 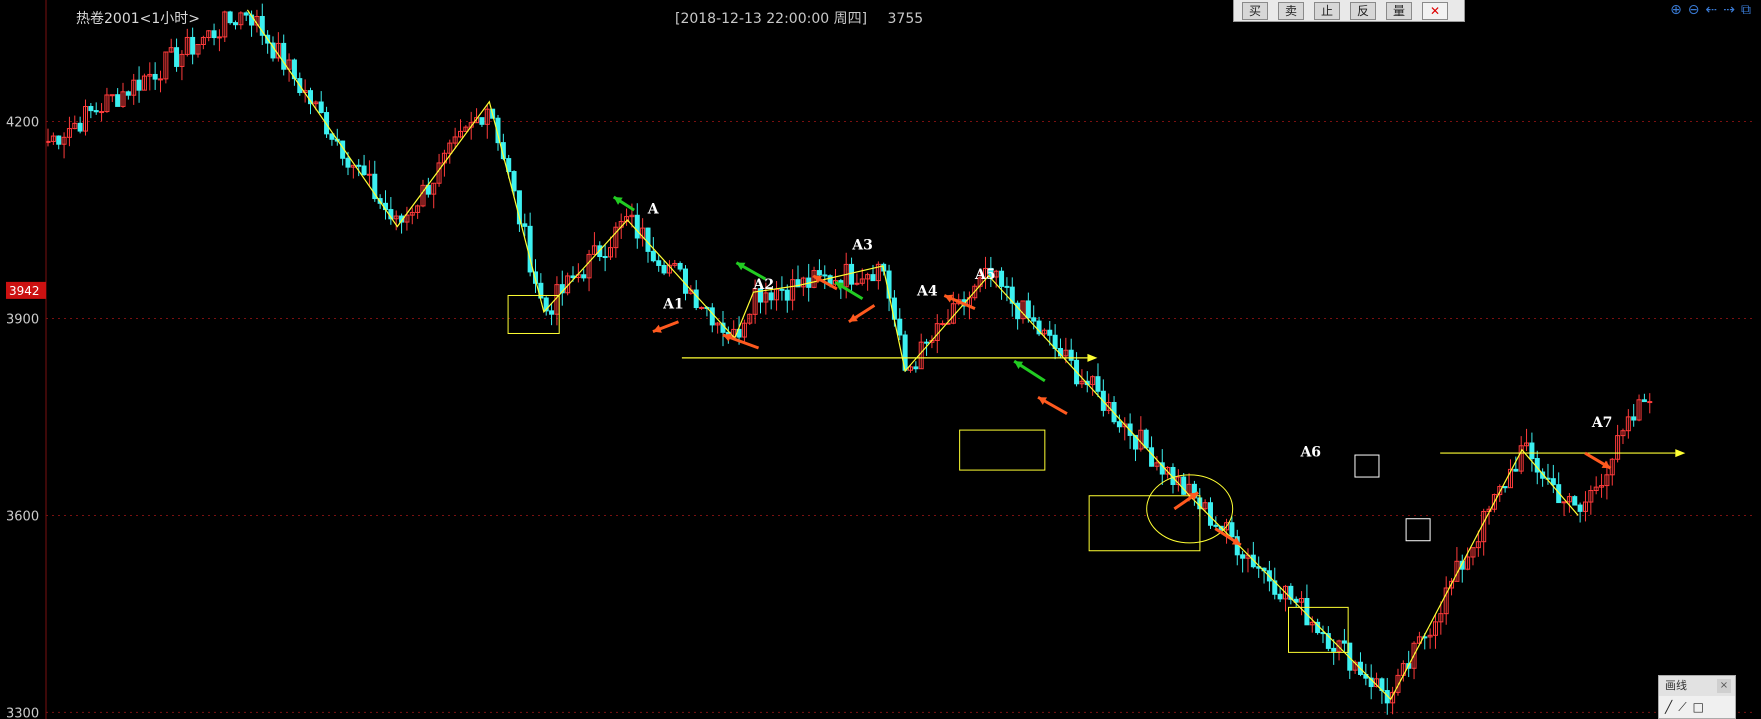 I want to click on y-axis: 4200 3900 3600 3300 3942, so click(x=26, y=359).